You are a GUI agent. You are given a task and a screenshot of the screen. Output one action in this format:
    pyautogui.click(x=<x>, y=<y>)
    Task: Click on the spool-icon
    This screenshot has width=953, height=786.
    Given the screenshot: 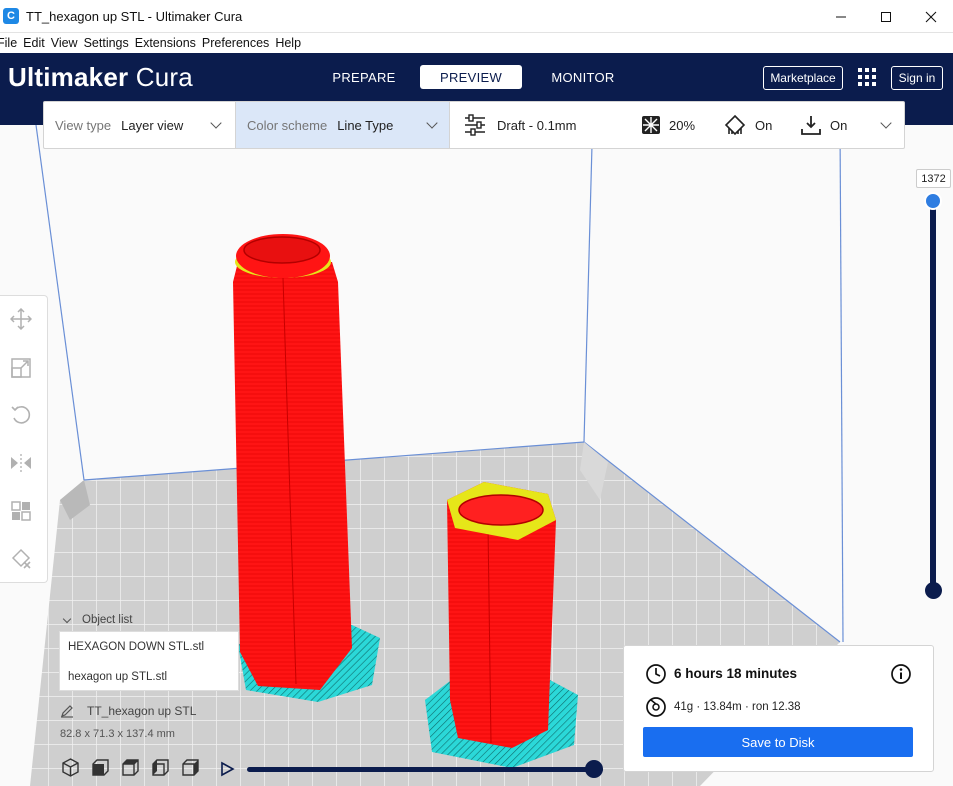 What is the action you would take?
    pyautogui.click(x=656, y=707)
    